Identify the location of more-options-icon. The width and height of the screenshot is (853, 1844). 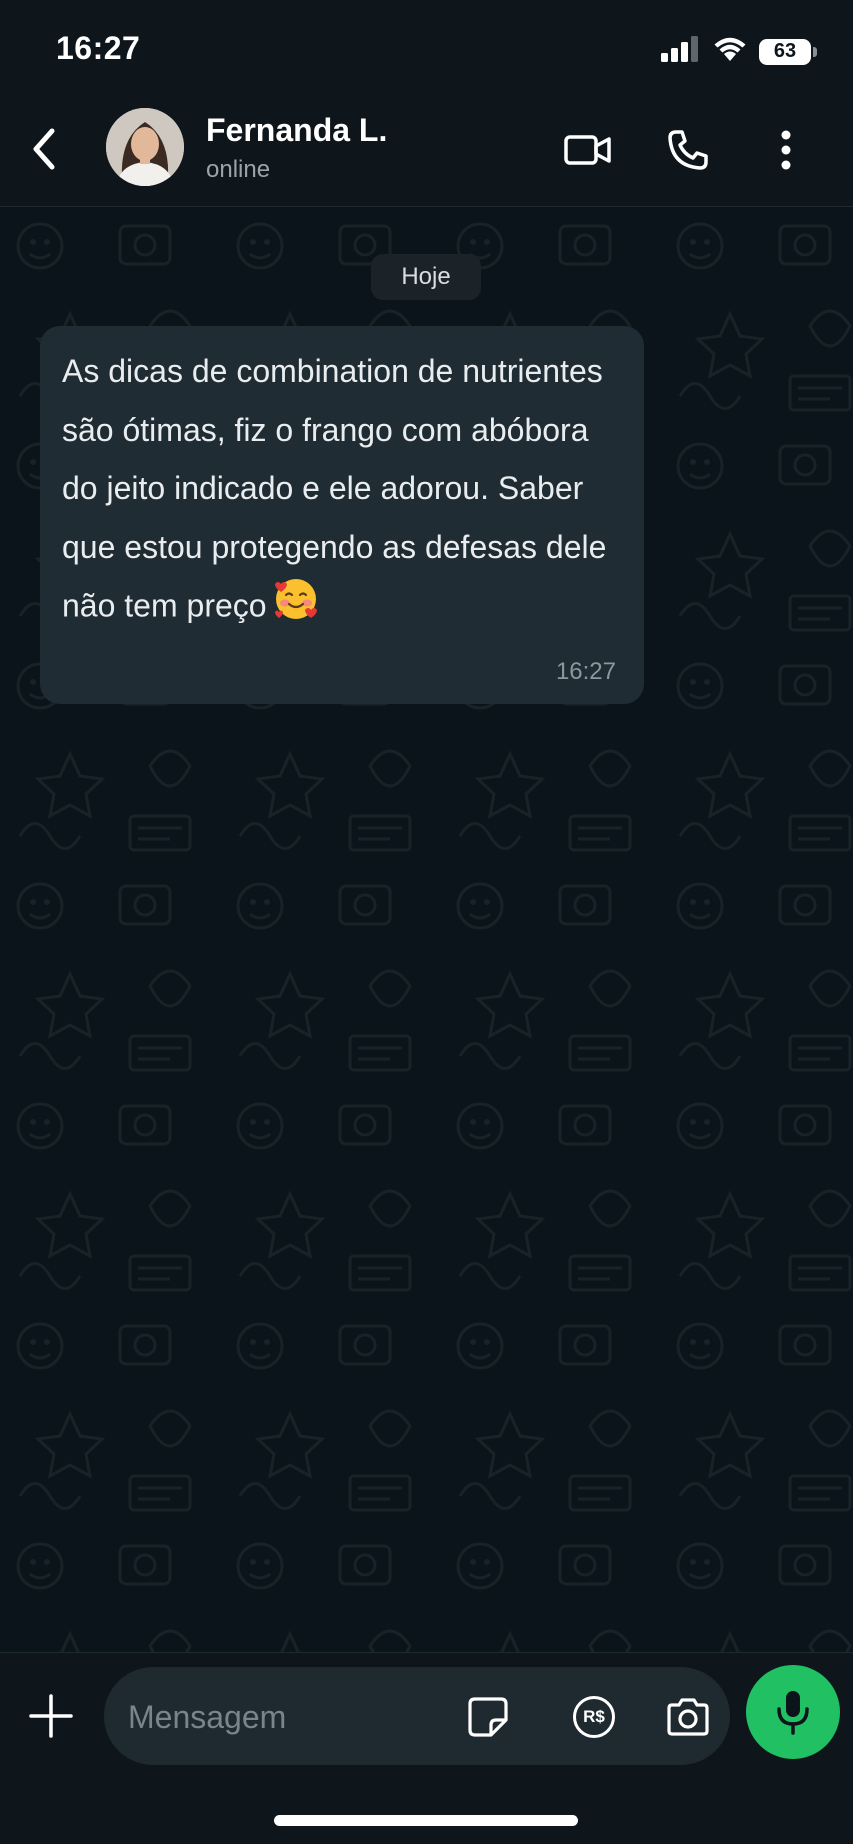
(786, 150).